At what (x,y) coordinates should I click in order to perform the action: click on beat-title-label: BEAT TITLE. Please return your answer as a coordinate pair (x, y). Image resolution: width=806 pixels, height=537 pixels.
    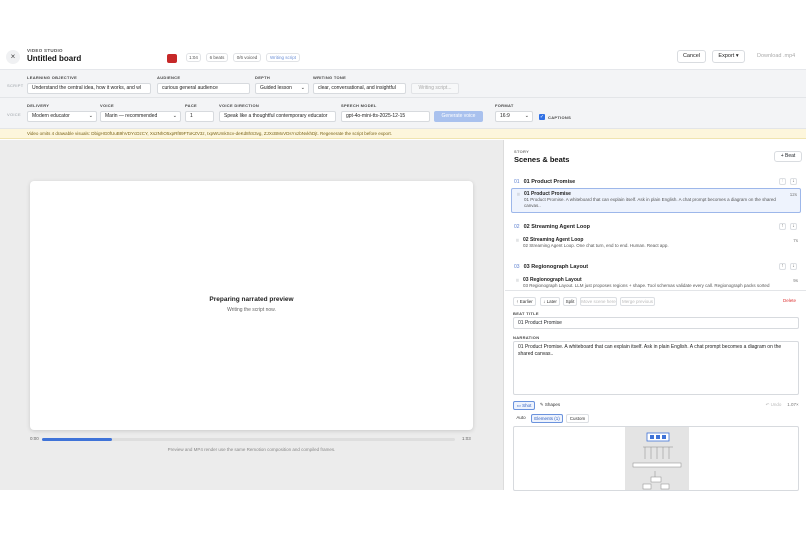
    Looking at the image, I should click on (526, 313).